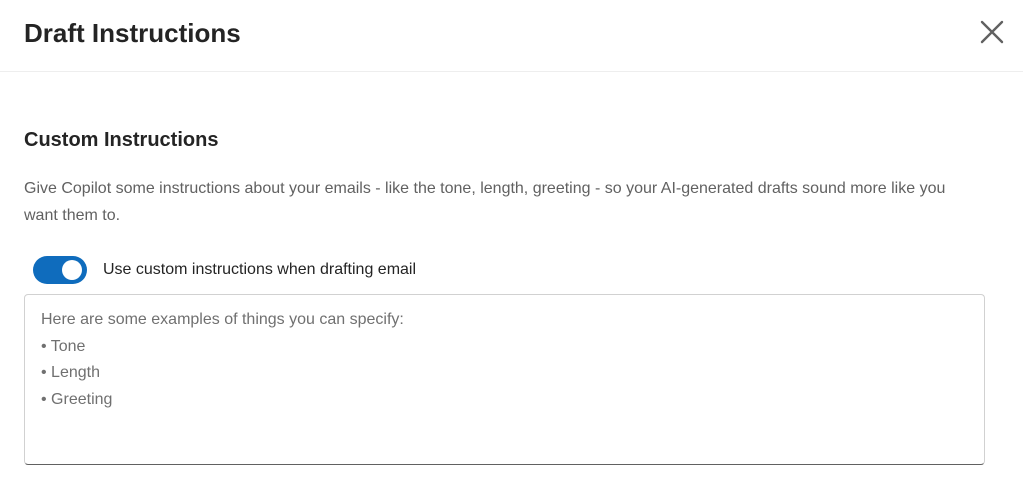  Describe the element at coordinates (72, 270) in the screenshot. I see `toggle-knob` at that location.